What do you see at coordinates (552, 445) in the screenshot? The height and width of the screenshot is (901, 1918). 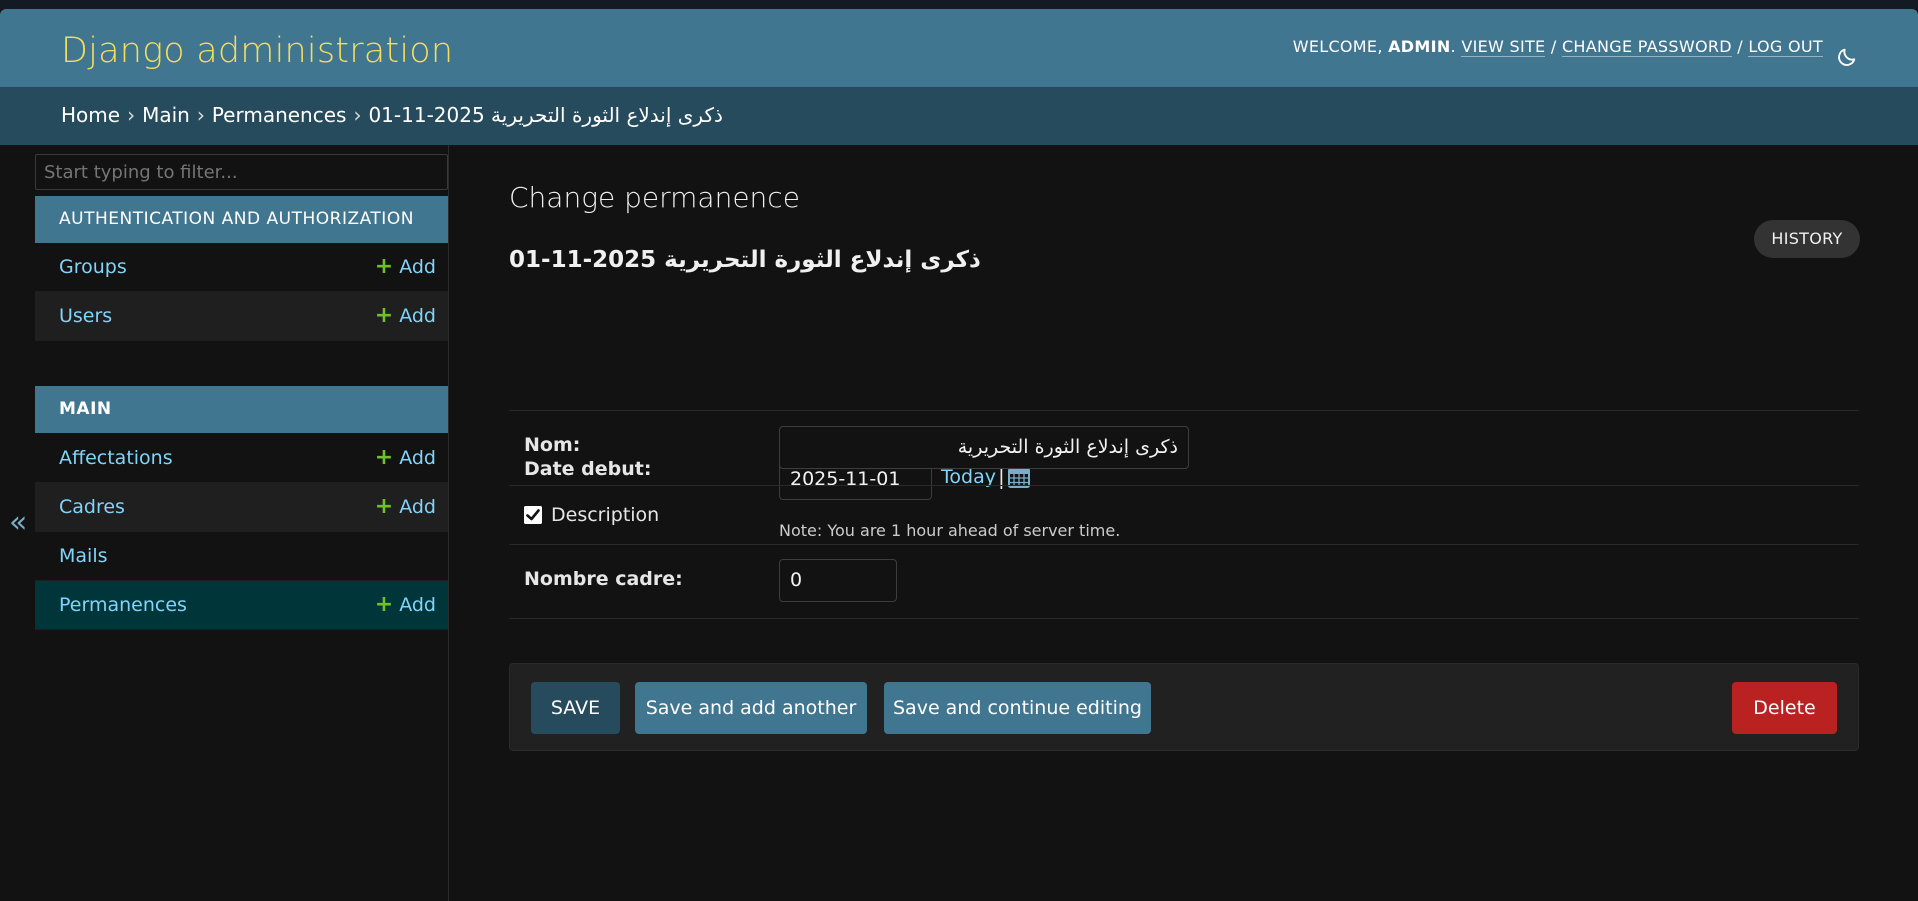 I see `nom-label: Nom:` at bounding box center [552, 445].